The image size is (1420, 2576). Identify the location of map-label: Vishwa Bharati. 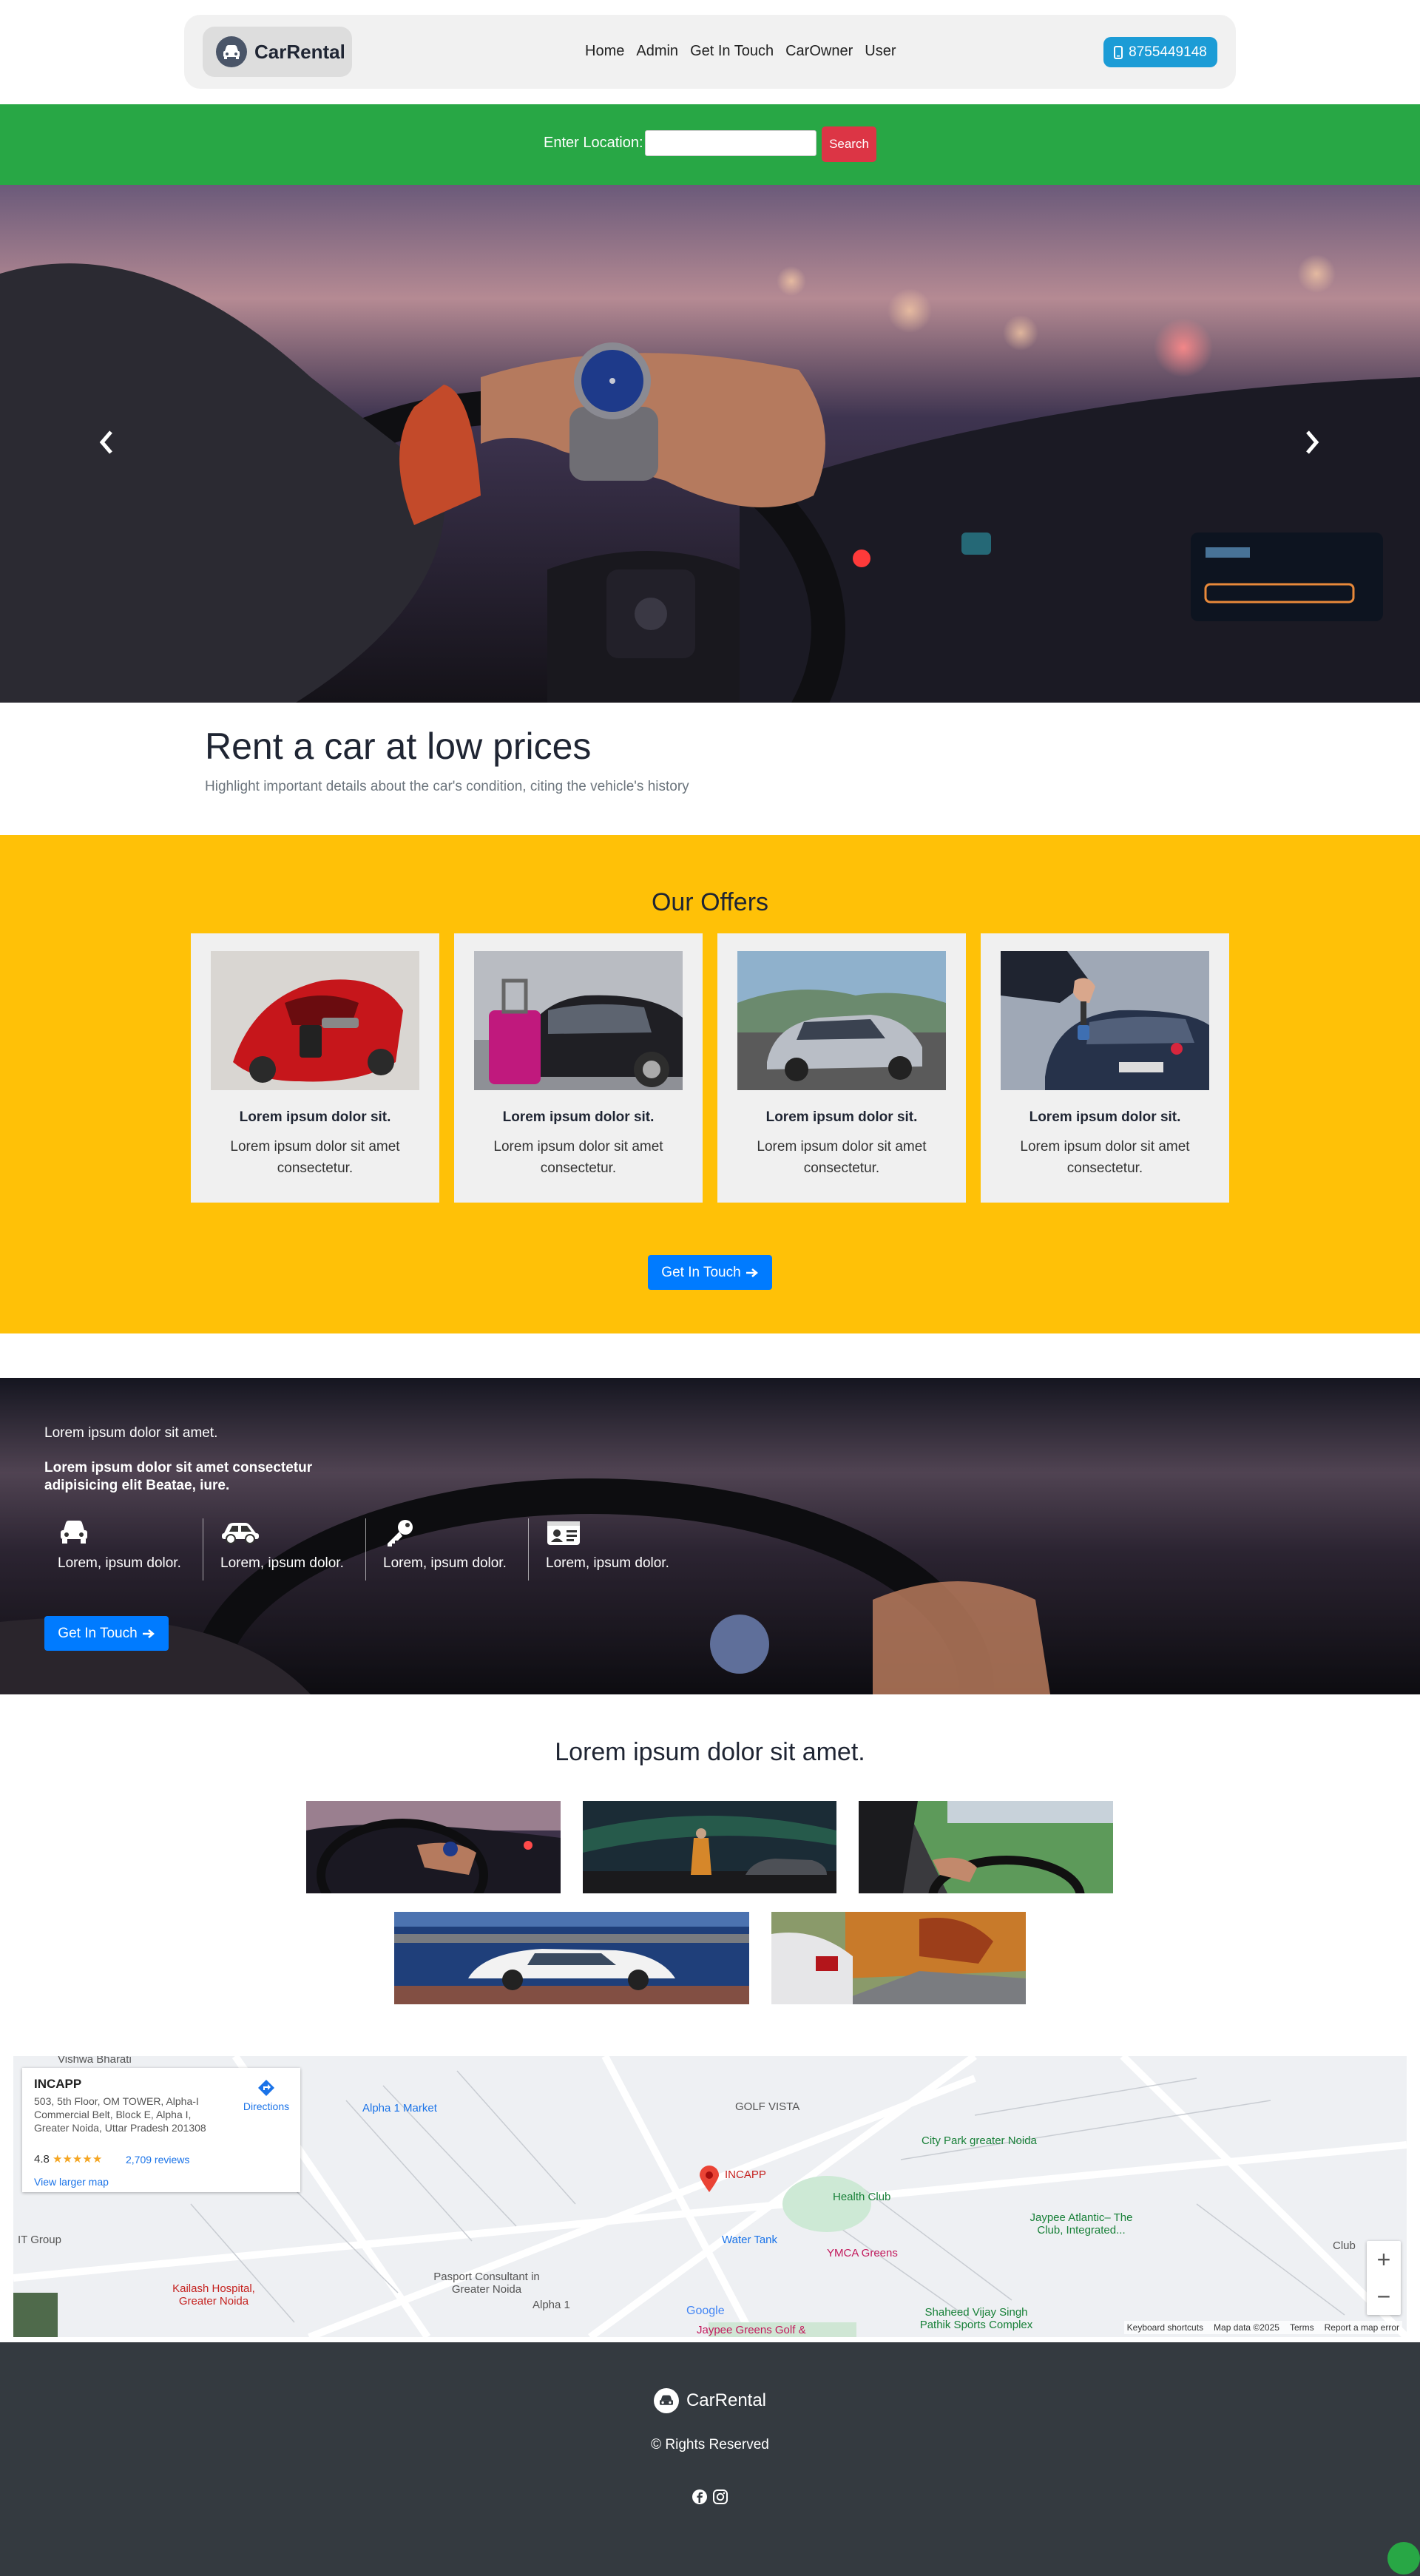
(95, 2061).